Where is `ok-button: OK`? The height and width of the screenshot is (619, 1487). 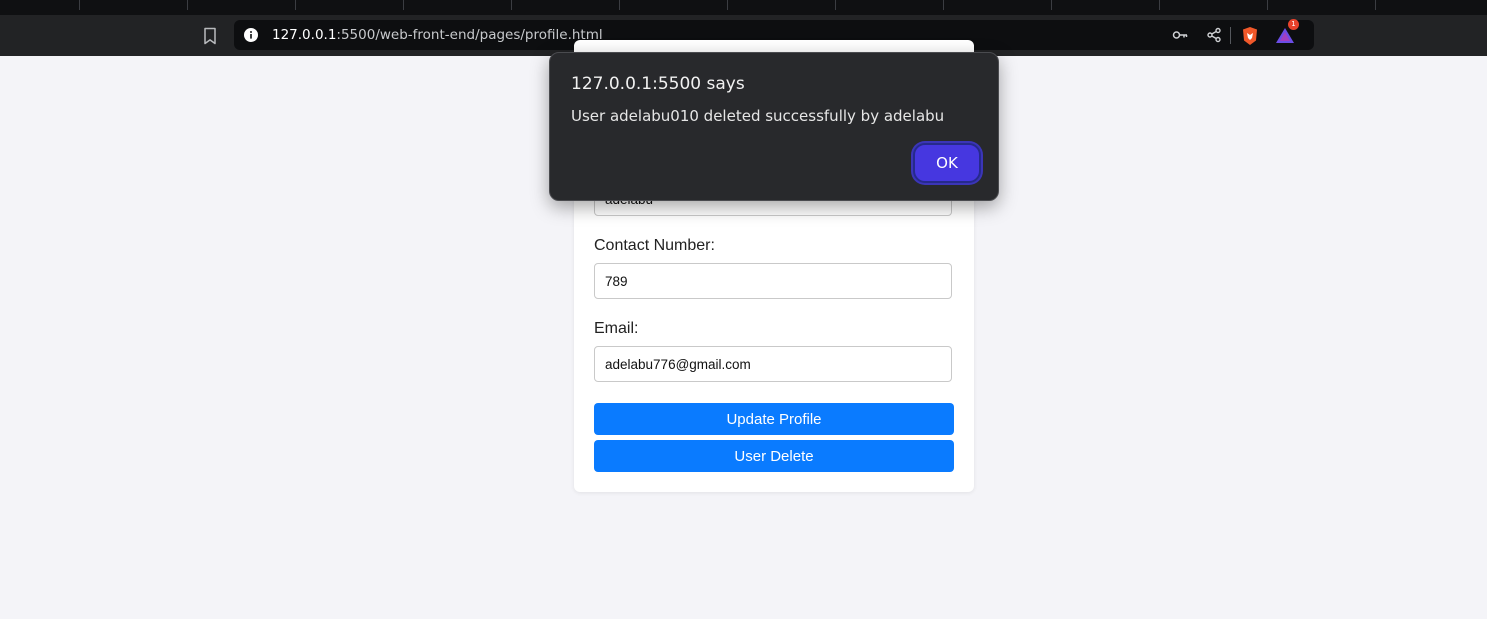 ok-button: OK is located at coordinates (947, 163).